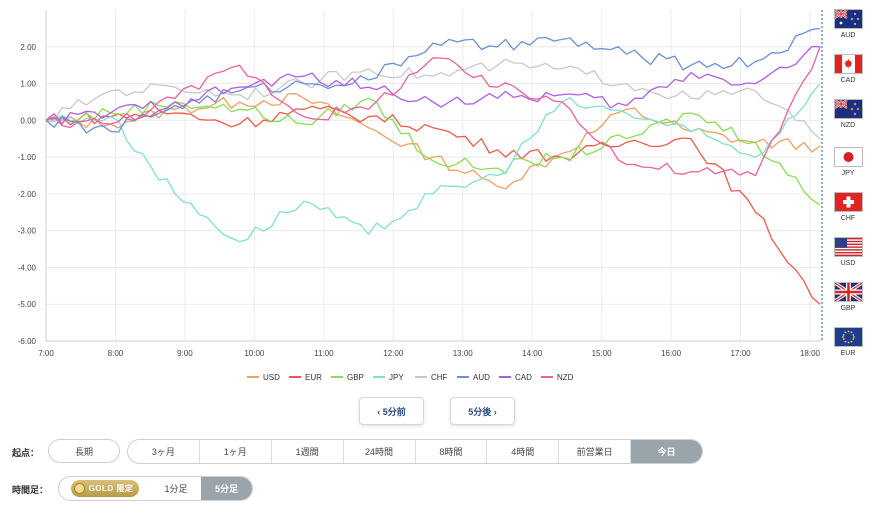  What do you see at coordinates (671, 353) in the screenshot?
I see `x-tick-label: 16:00` at bounding box center [671, 353].